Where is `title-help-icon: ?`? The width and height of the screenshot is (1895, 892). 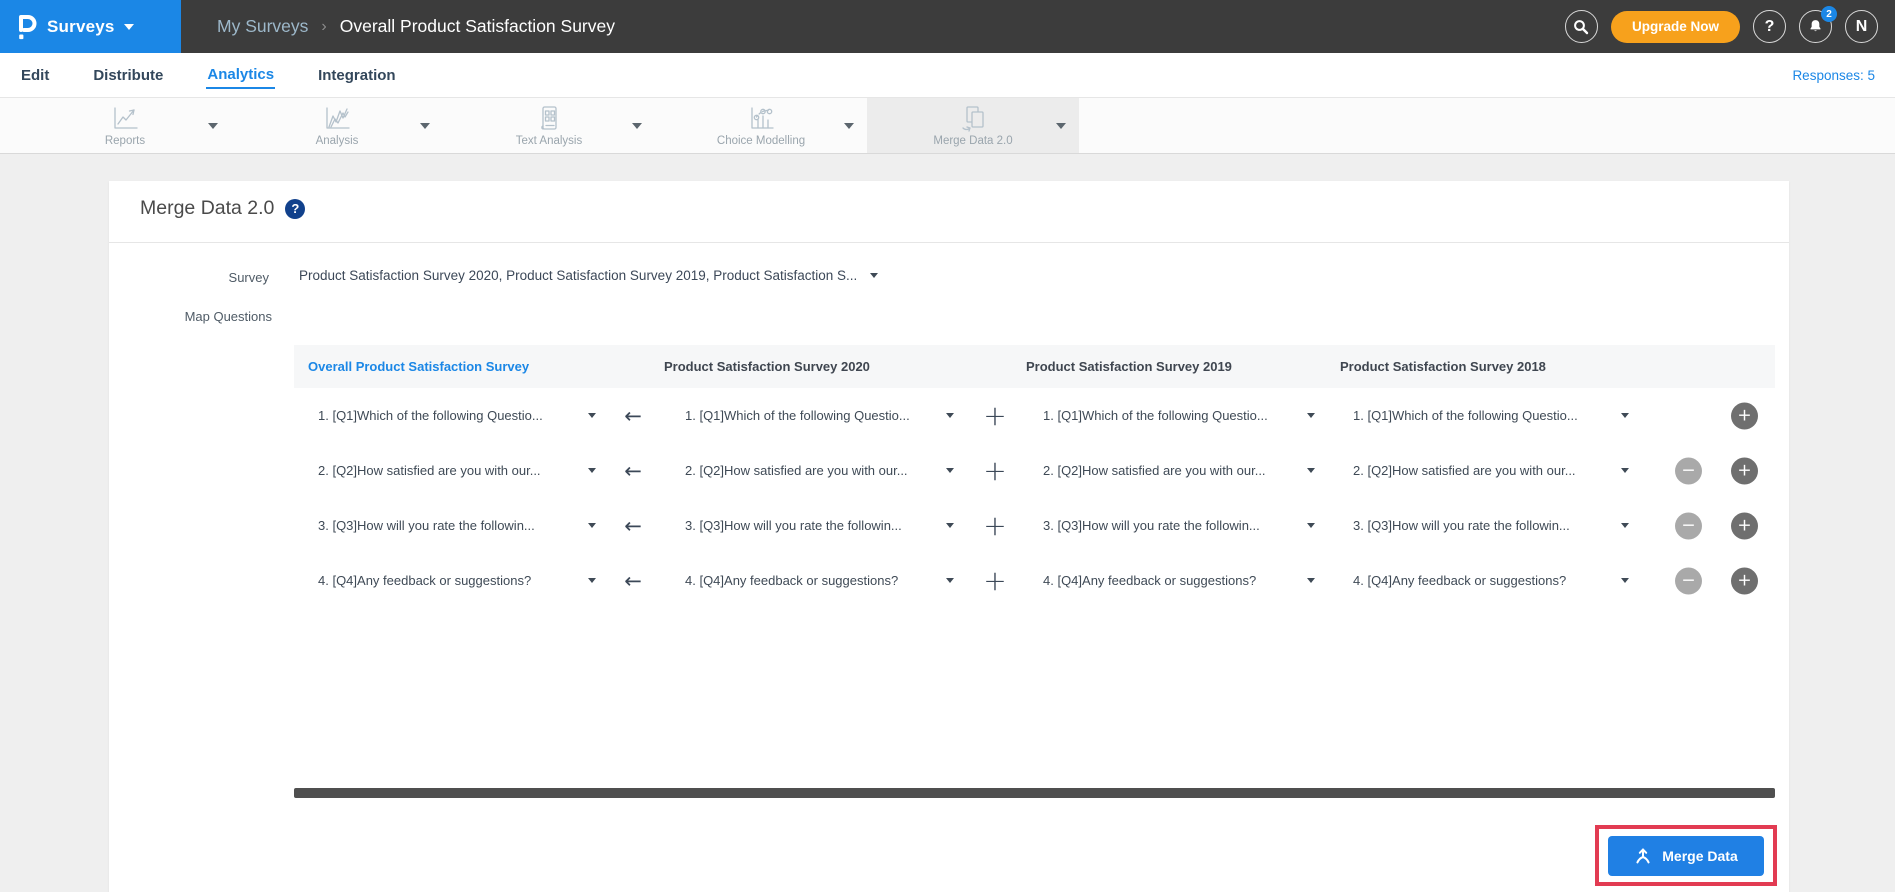
title-help-icon: ? is located at coordinates (295, 208).